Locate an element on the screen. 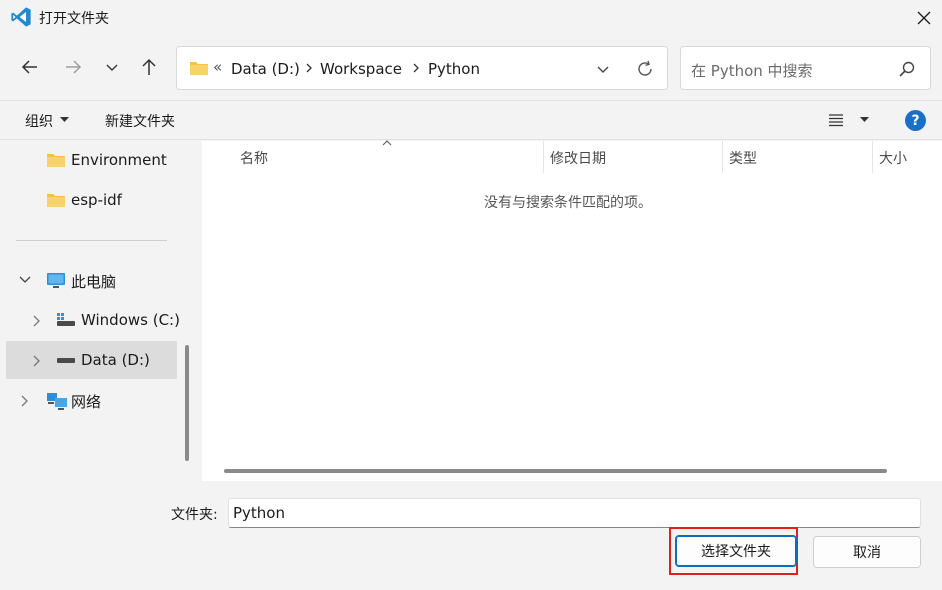 The image size is (942, 590). breadcrumb-data-drive: Data (D:) is located at coordinates (265, 69).